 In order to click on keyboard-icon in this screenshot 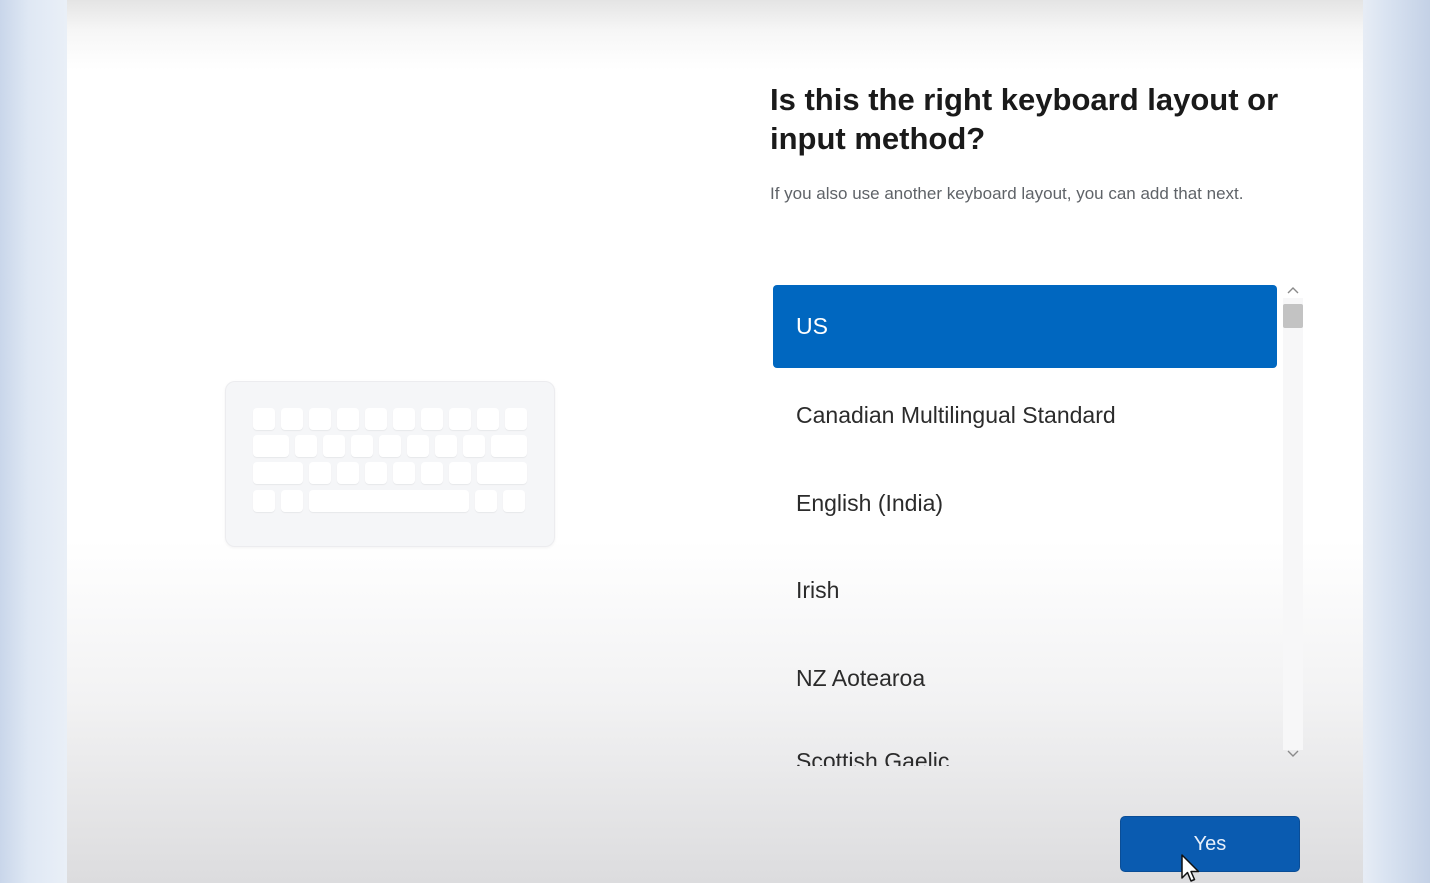, I will do `click(390, 464)`.